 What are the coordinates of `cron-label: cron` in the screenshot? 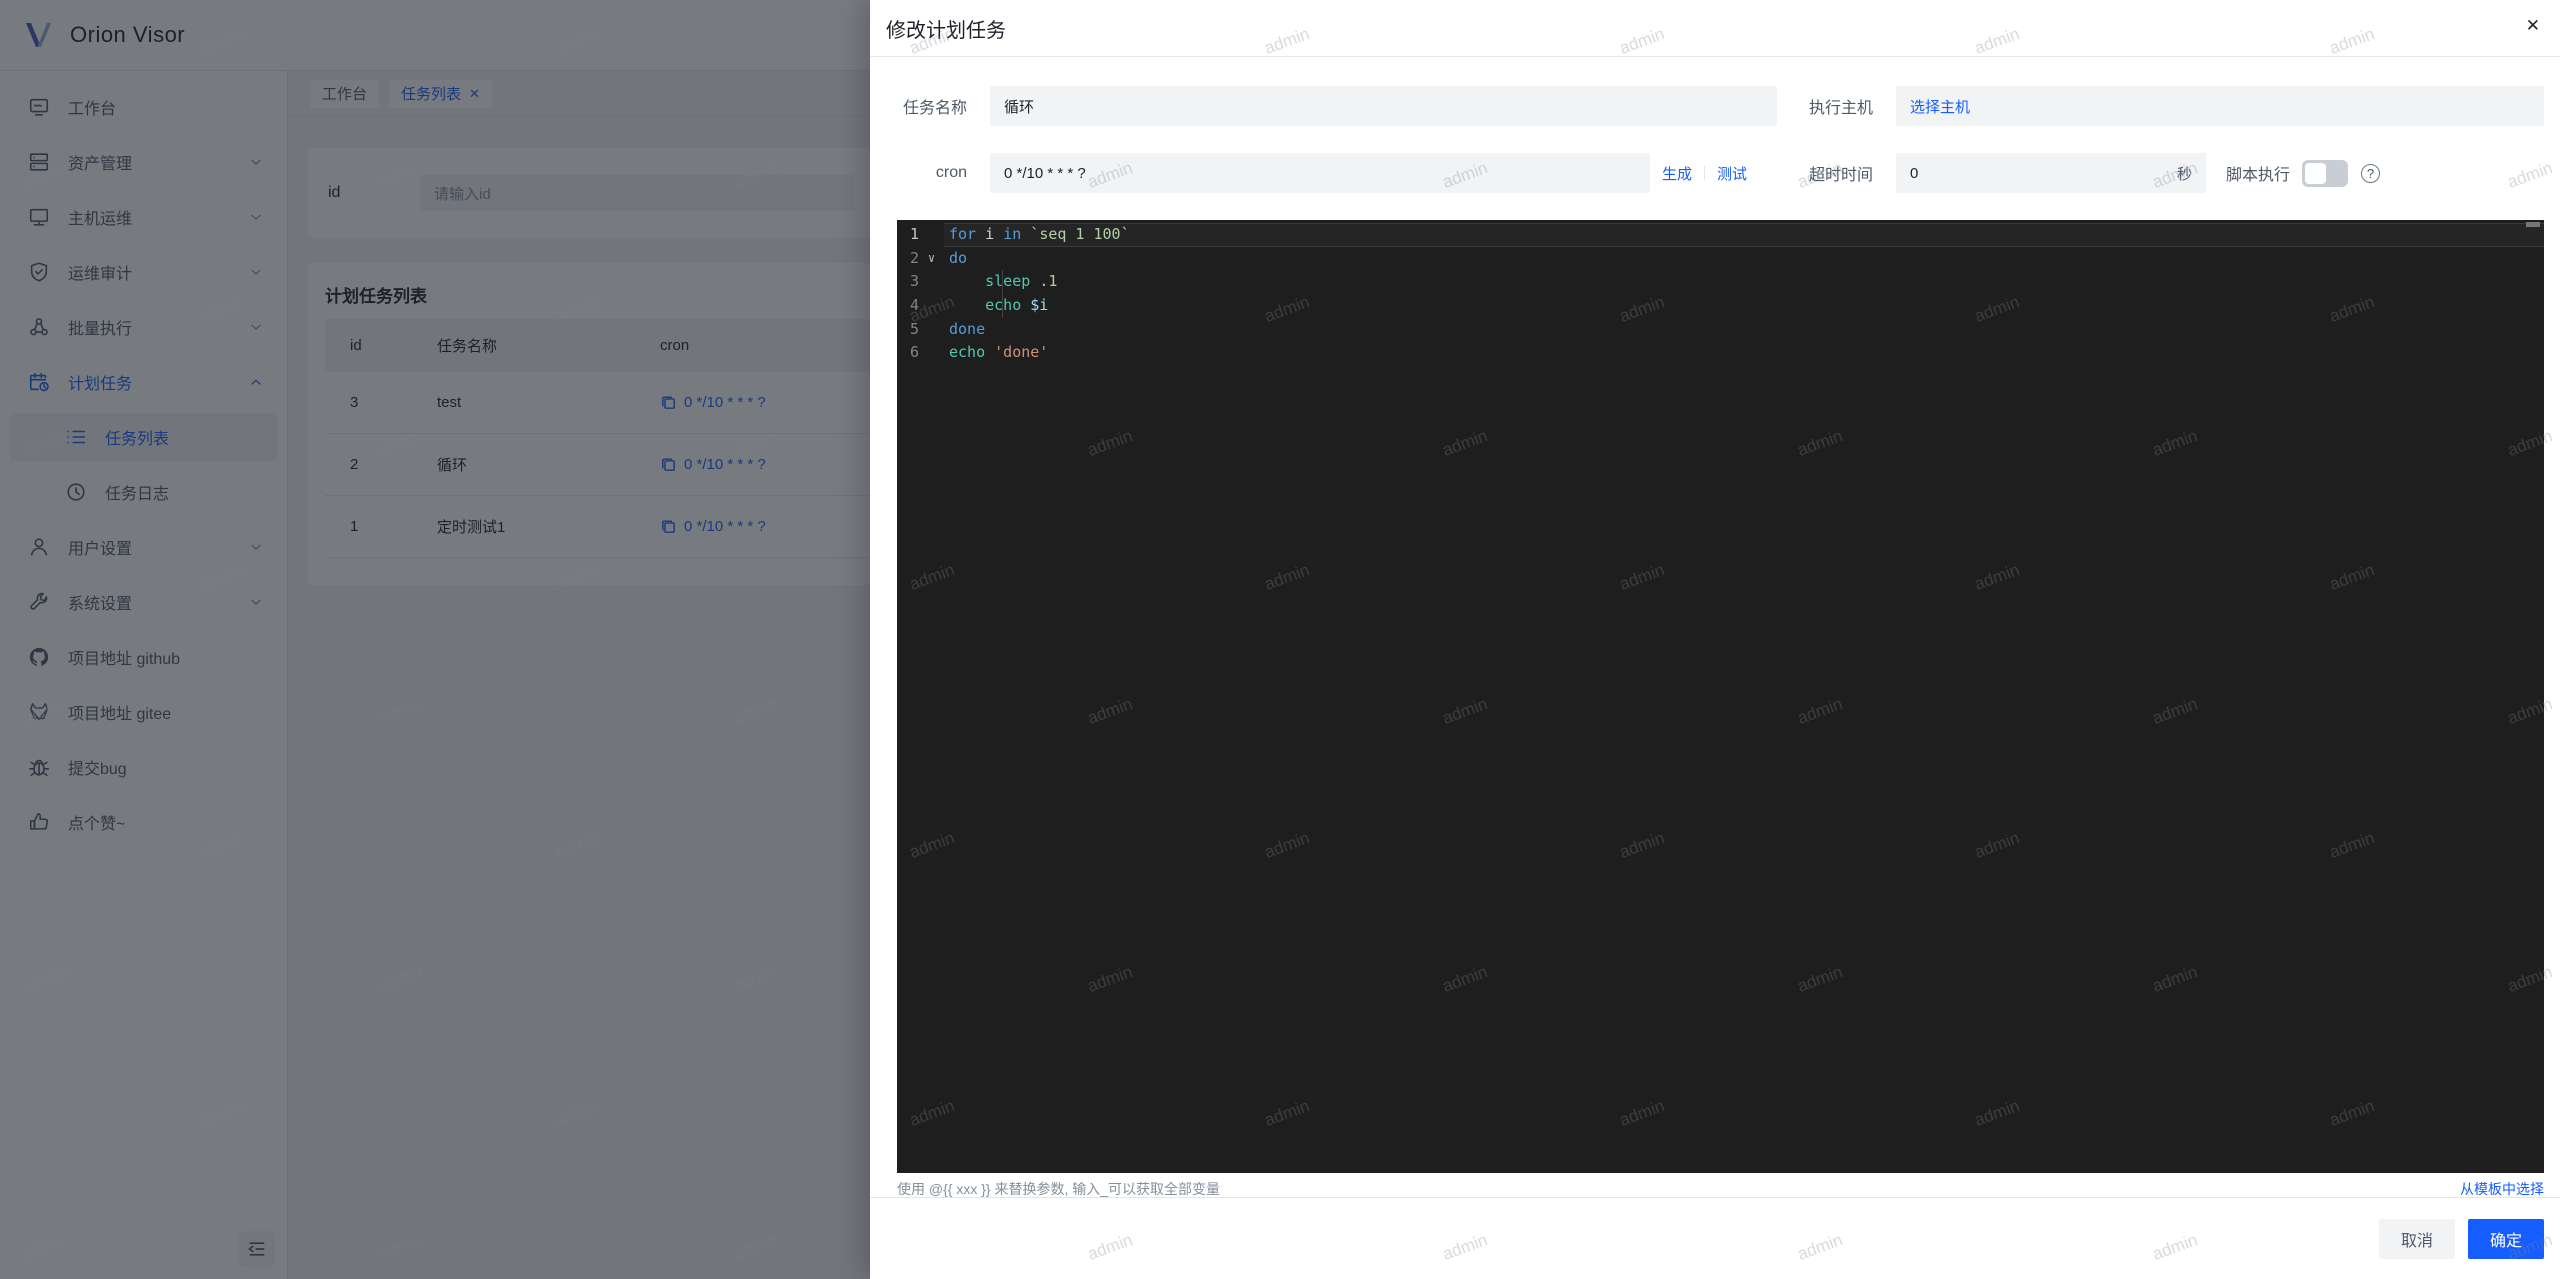 It's located at (951, 172).